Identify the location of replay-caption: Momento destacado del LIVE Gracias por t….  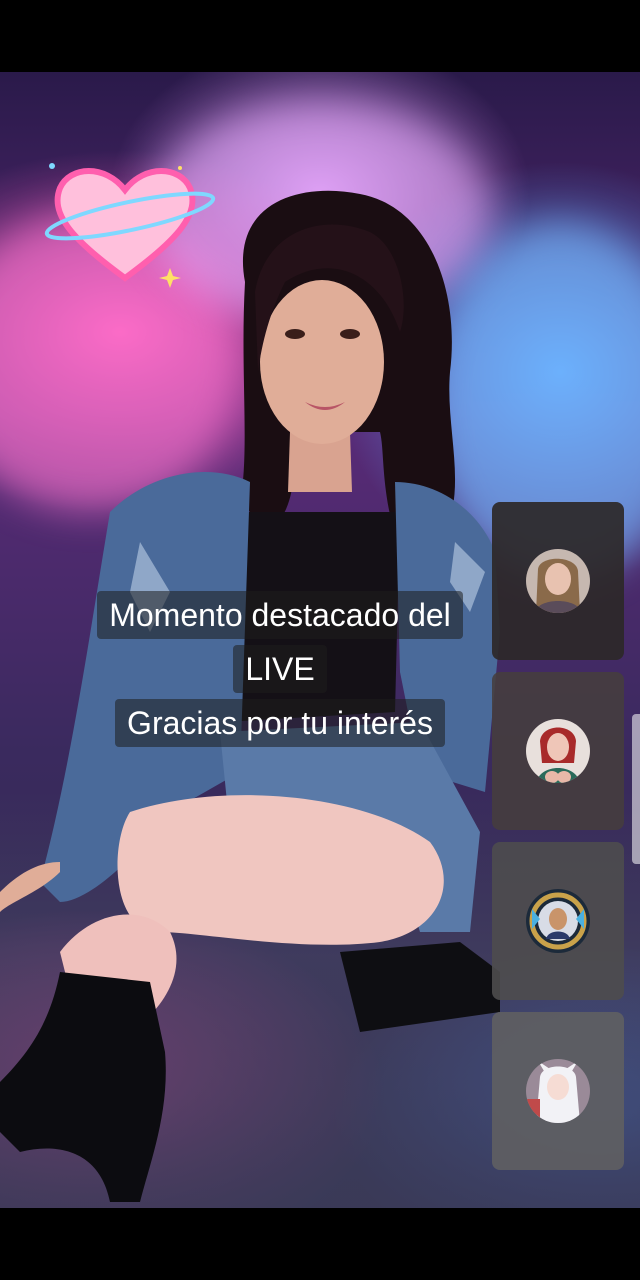
(280, 669).